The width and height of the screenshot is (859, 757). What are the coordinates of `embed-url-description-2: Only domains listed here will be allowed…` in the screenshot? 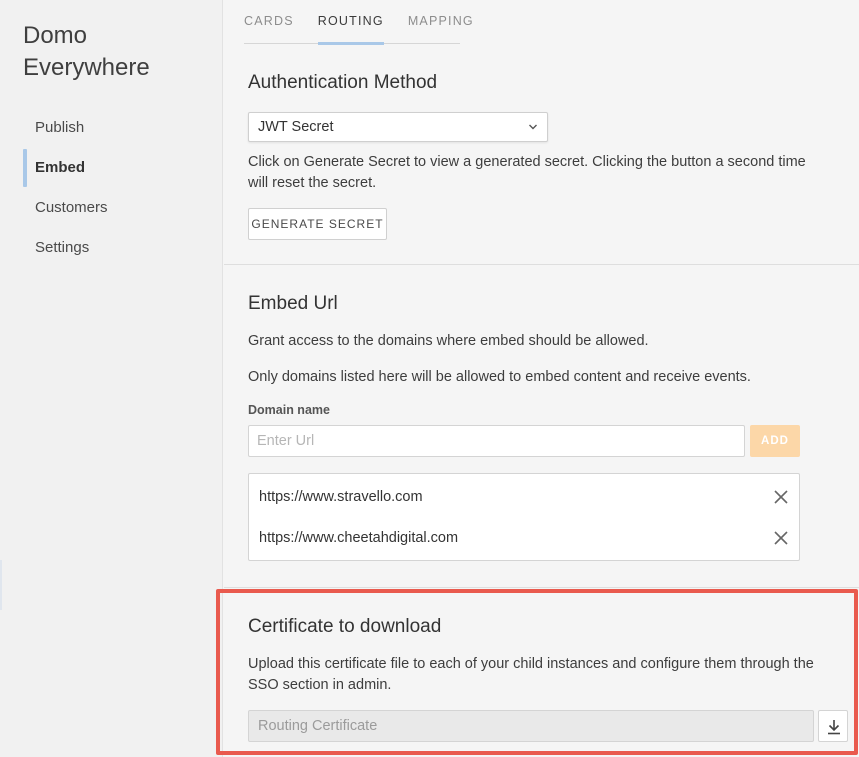 It's located at (499, 377).